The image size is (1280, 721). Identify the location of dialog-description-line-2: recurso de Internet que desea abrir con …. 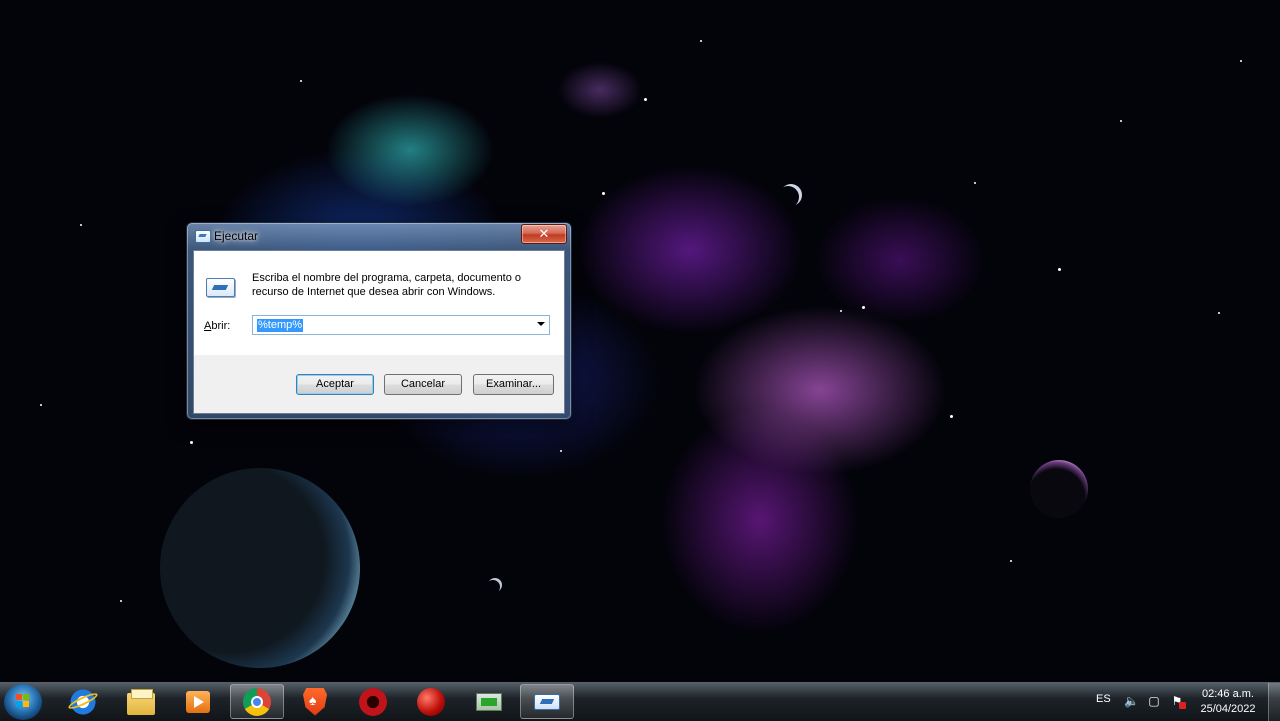
(374, 292).